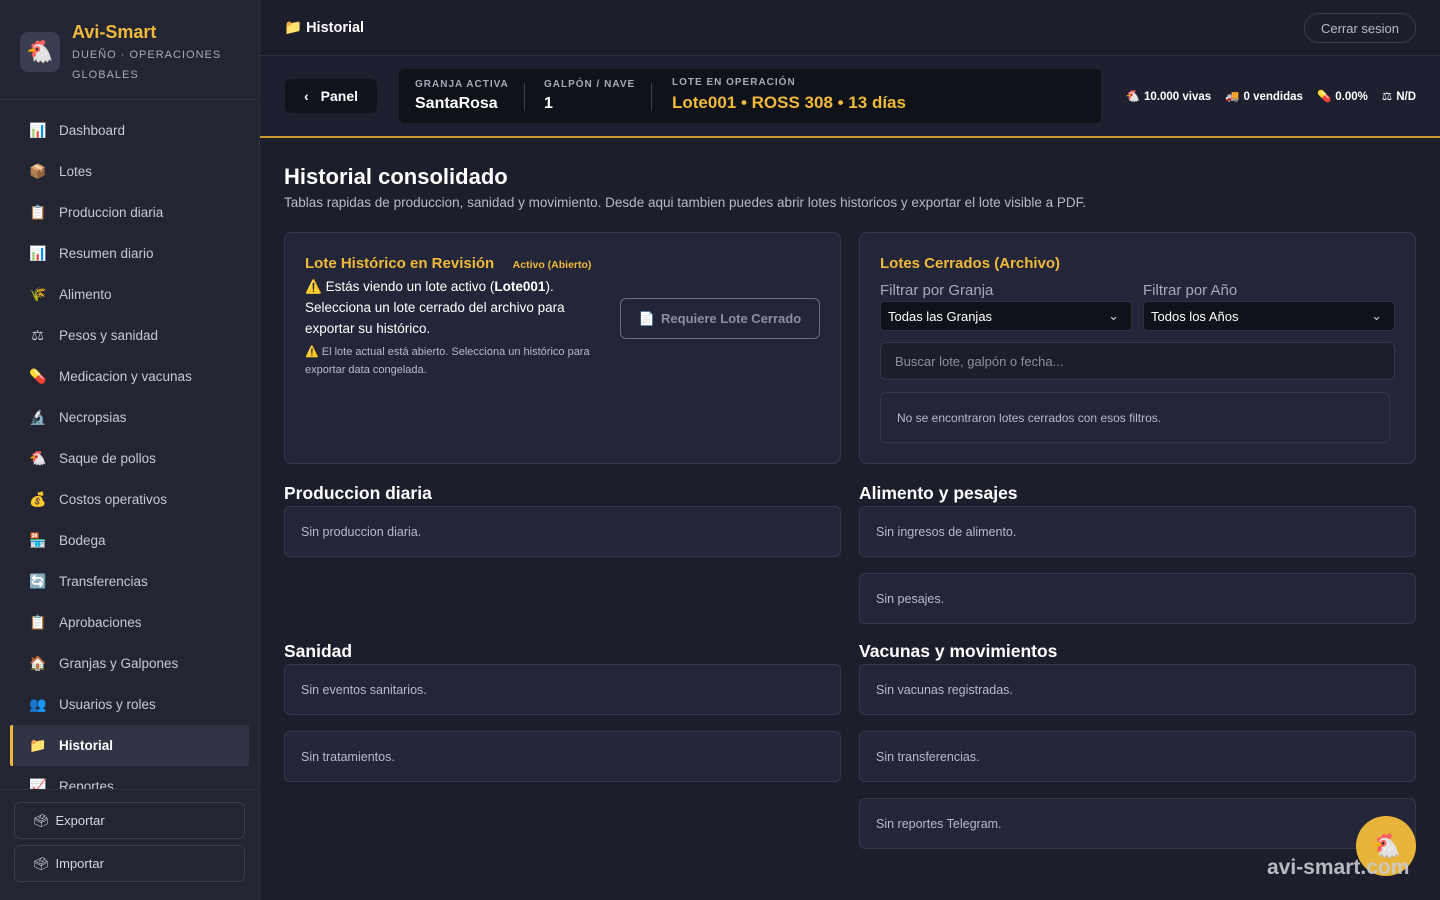 This screenshot has width=1440, height=900. What do you see at coordinates (38, 458) in the screenshot?
I see `saque-pollos-icon: 🐔` at bounding box center [38, 458].